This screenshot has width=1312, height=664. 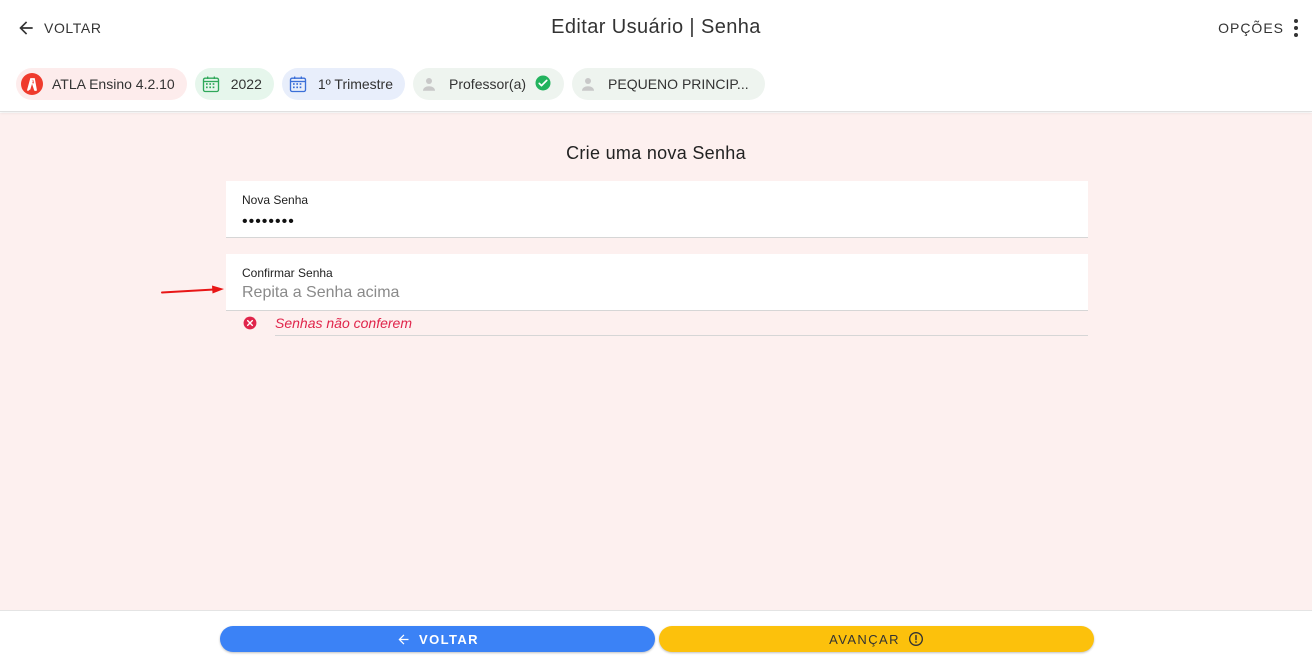 What do you see at coordinates (681, 323) in the screenshot?
I see `password-error-message: Senhas não conferem` at bounding box center [681, 323].